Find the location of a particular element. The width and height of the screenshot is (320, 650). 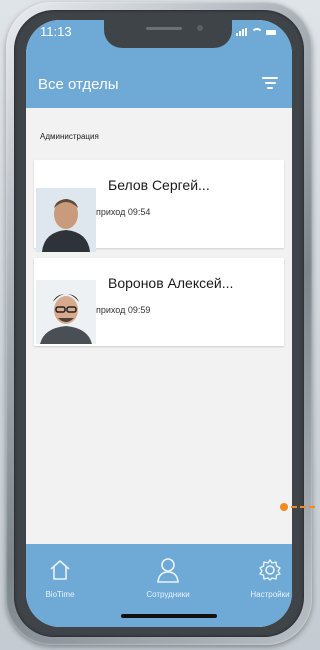

bottom-nav: BioTime Сотрудники Настройки is located at coordinates (159, 585).